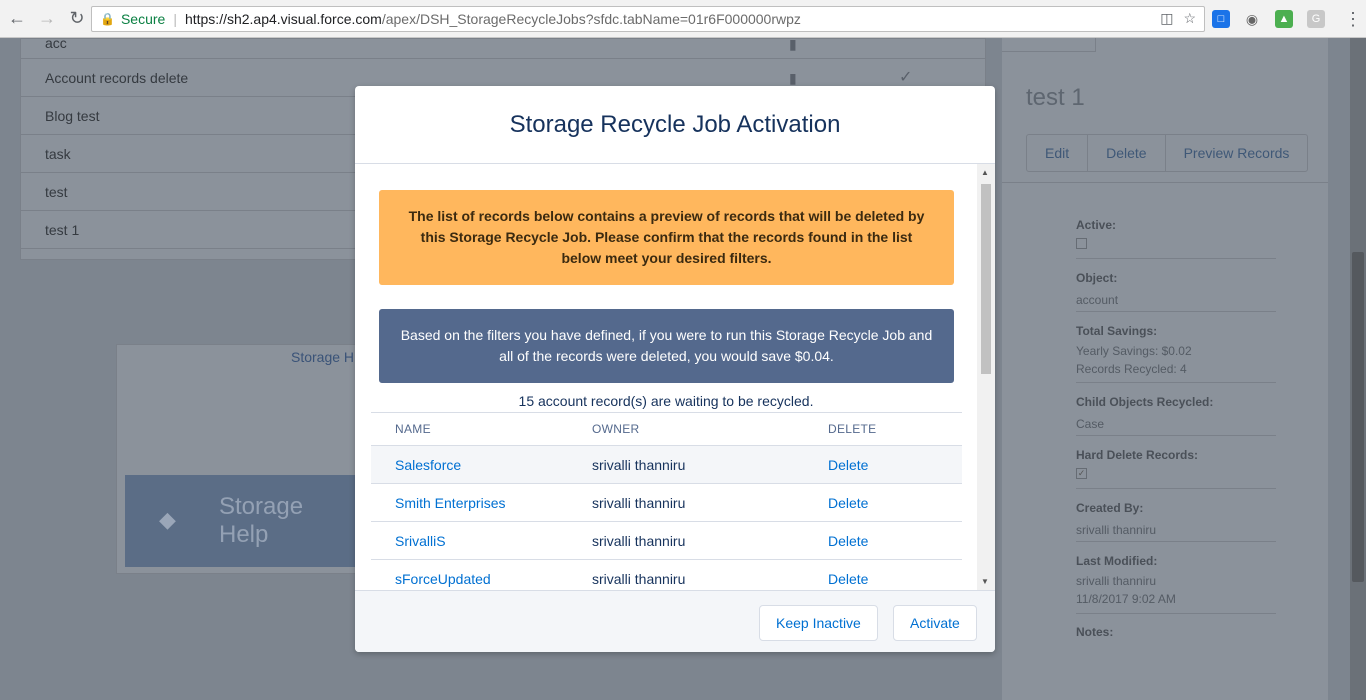 This screenshot has width=1366, height=700. I want to click on forward-icon: →, so click(47, 19).